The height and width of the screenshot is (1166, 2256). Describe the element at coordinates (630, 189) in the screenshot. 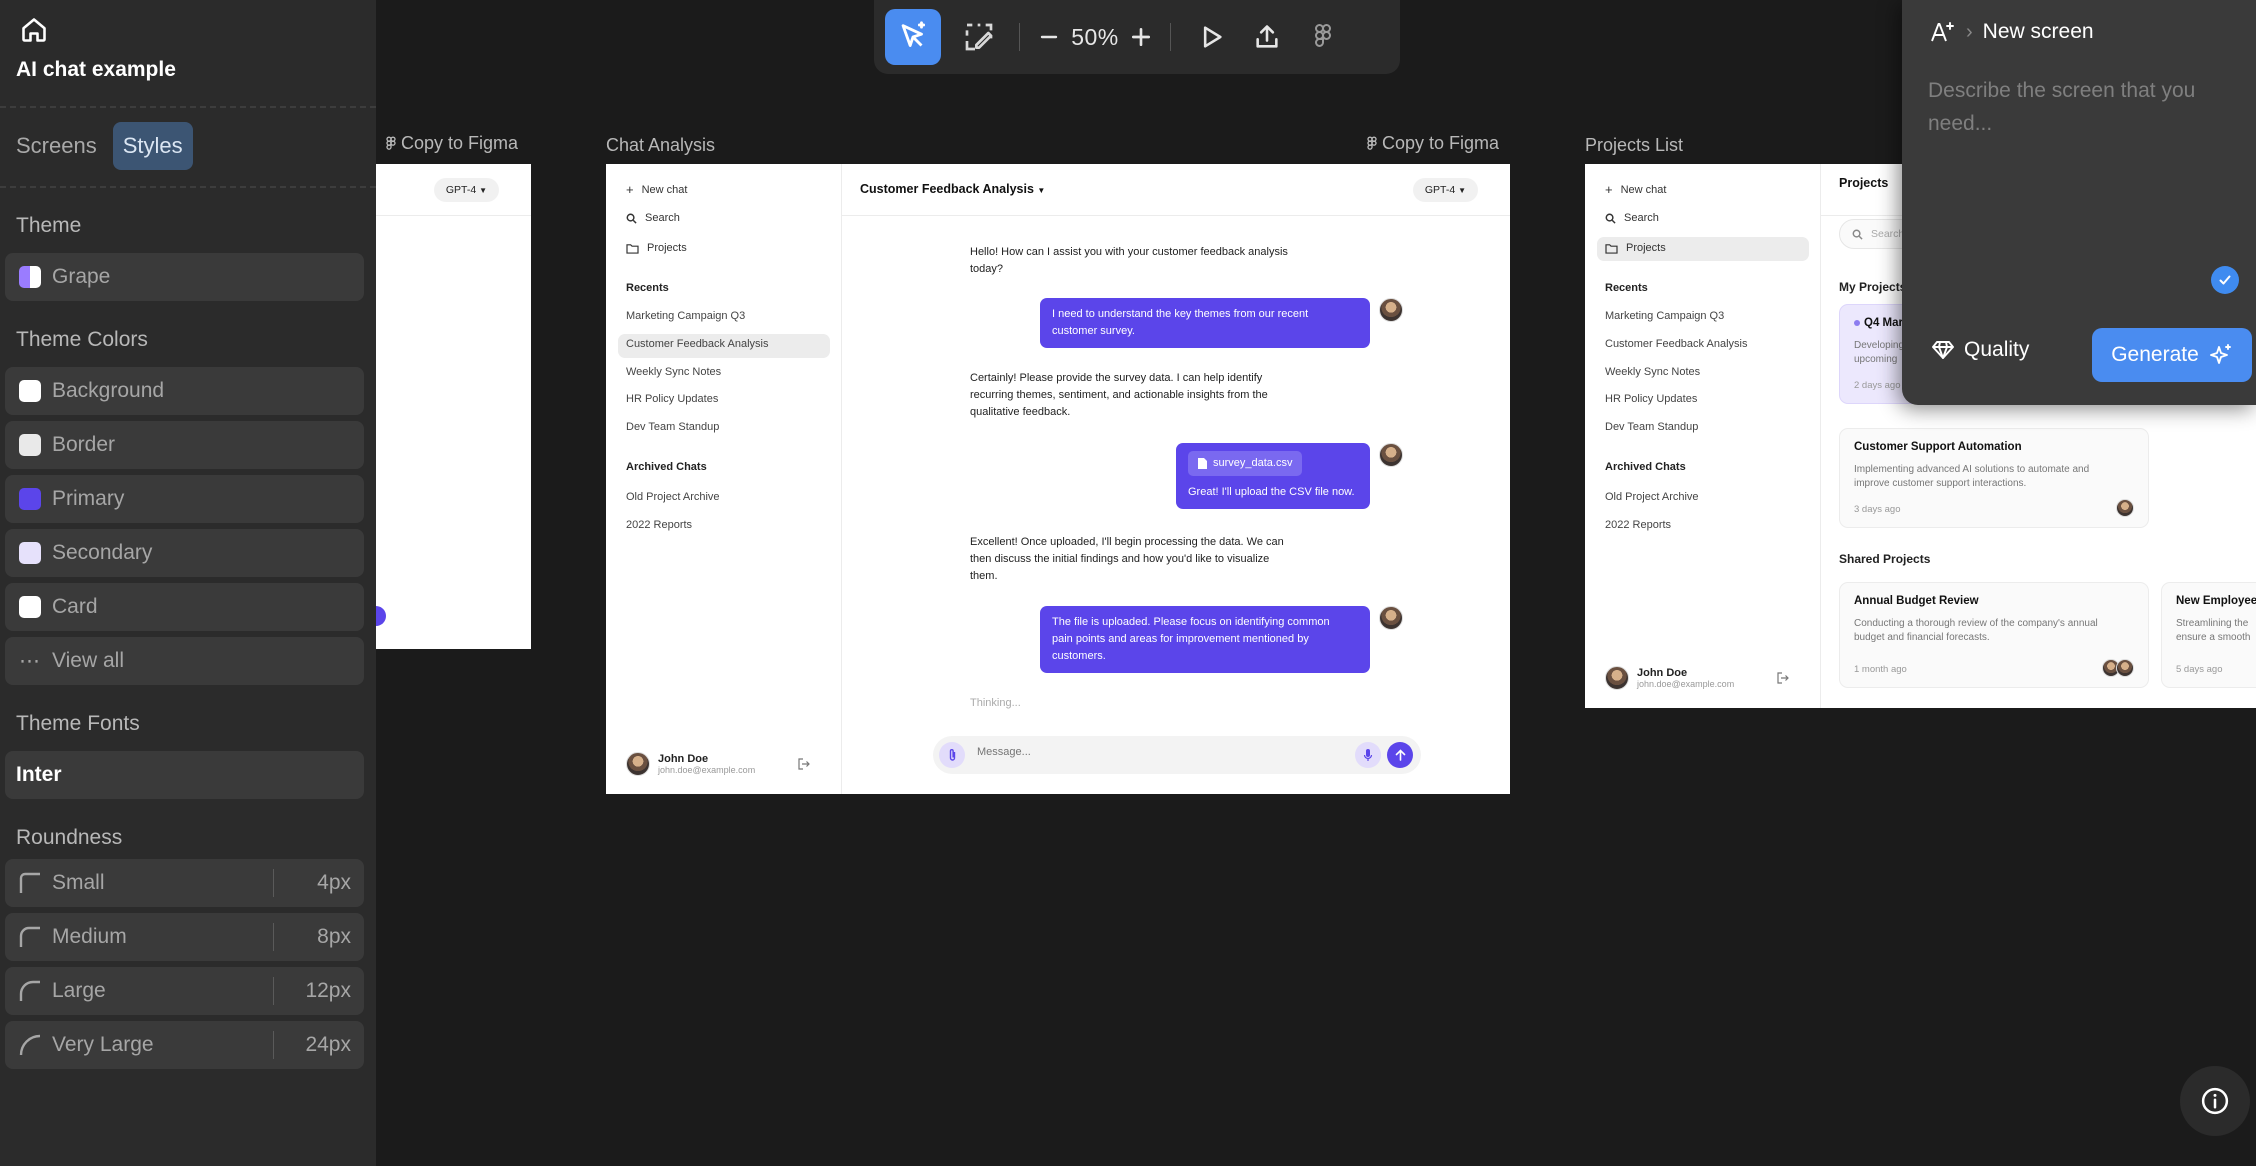

I see `plus-icon: +` at that location.